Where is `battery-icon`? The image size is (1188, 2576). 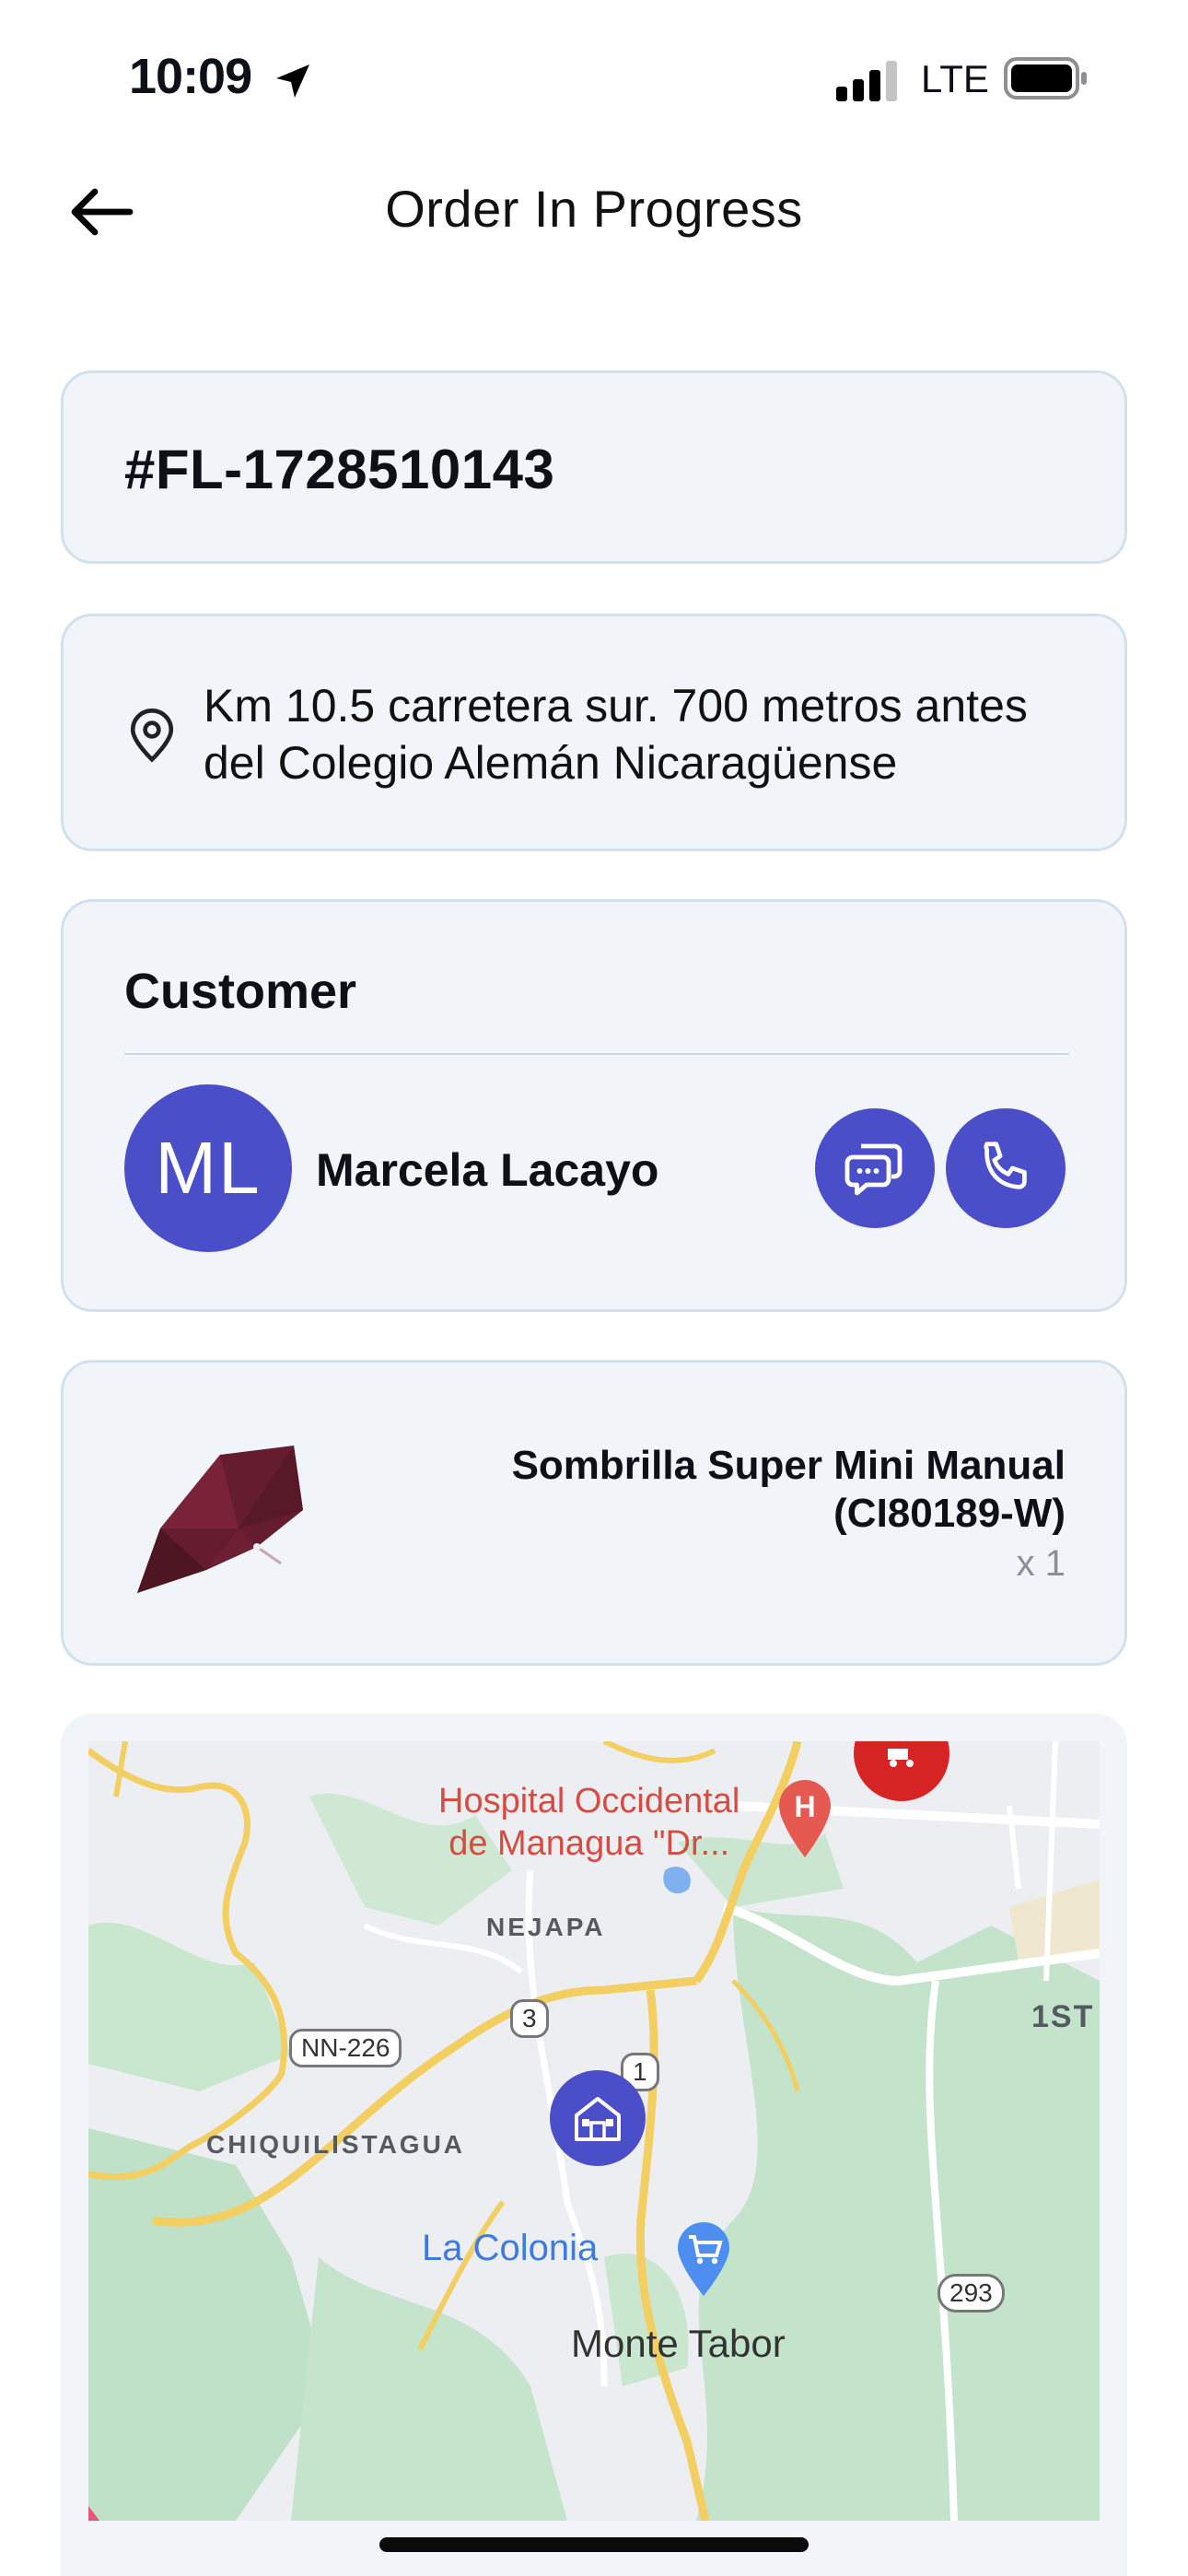
battery-icon is located at coordinates (1045, 78).